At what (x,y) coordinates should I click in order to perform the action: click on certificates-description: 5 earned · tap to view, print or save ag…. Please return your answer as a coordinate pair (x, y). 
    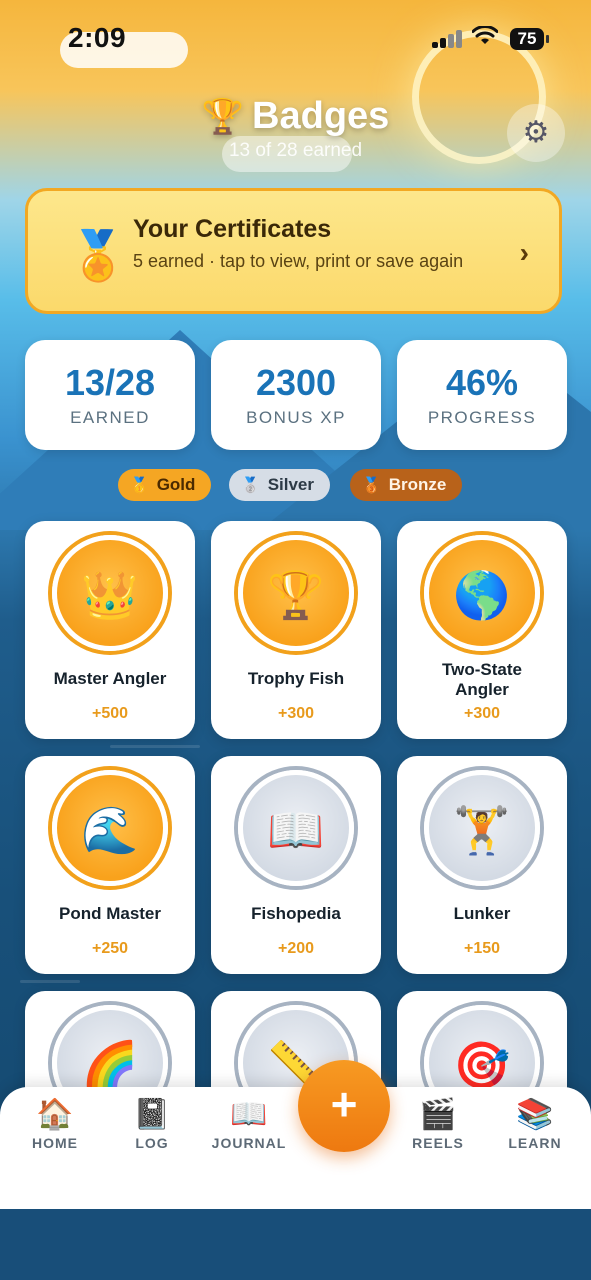
    Looking at the image, I should click on (298, 261).